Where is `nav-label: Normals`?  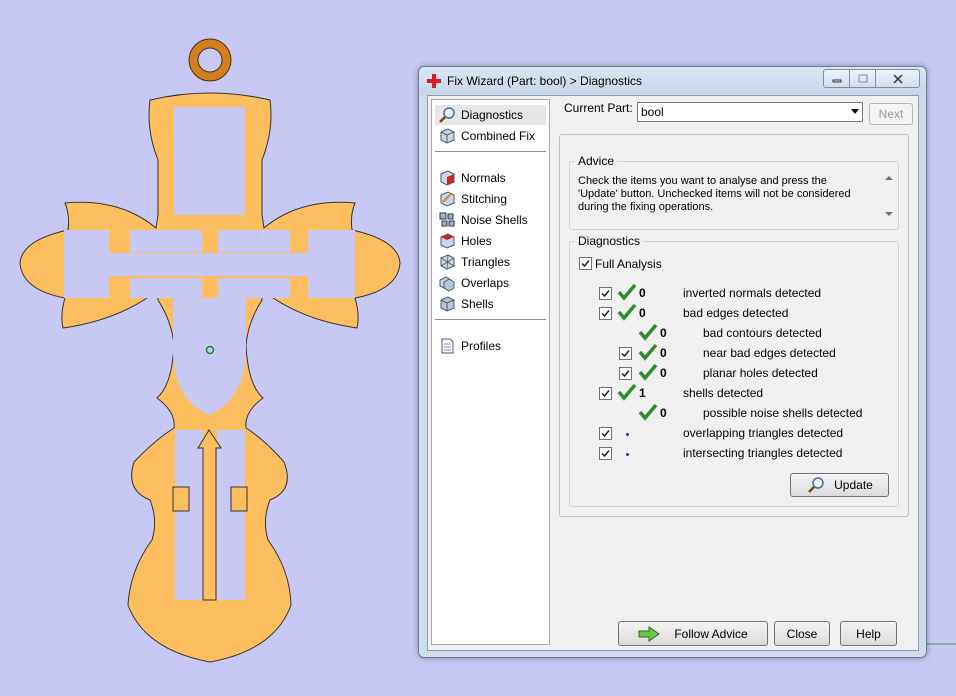 nav-label: Normals is located at coordinates (483, 178).